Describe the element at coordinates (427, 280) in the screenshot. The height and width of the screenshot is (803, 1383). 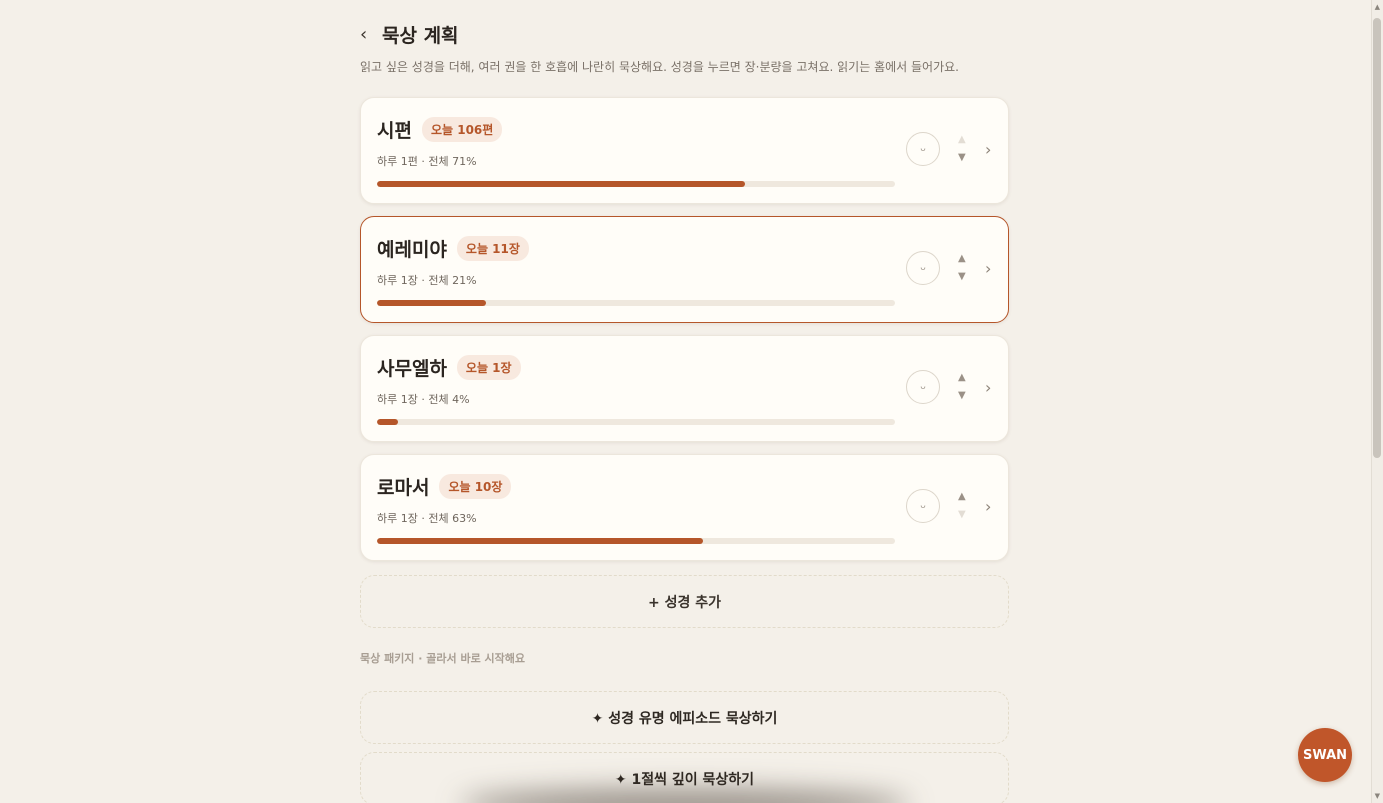
I see `plan-meta: 하루 1장 · 전체 21%` at that location.